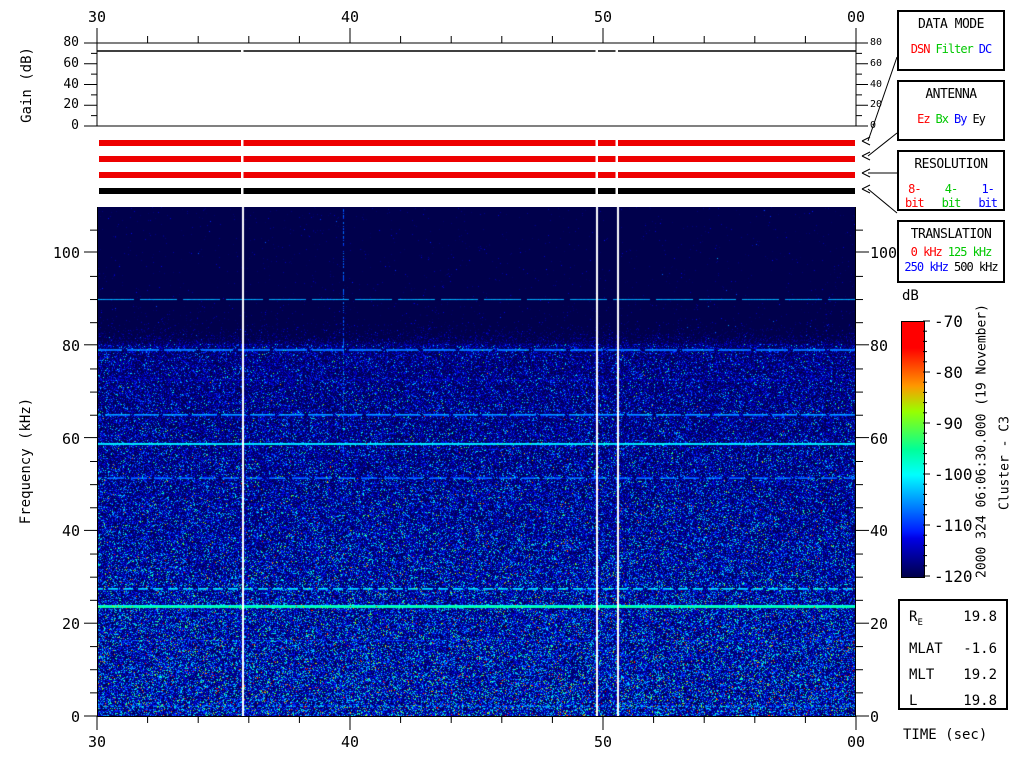  What do you see at coordinates (914, 196) in the screenshot?
I see `legend-option: 8-bit` at bounding box center [914, 196].